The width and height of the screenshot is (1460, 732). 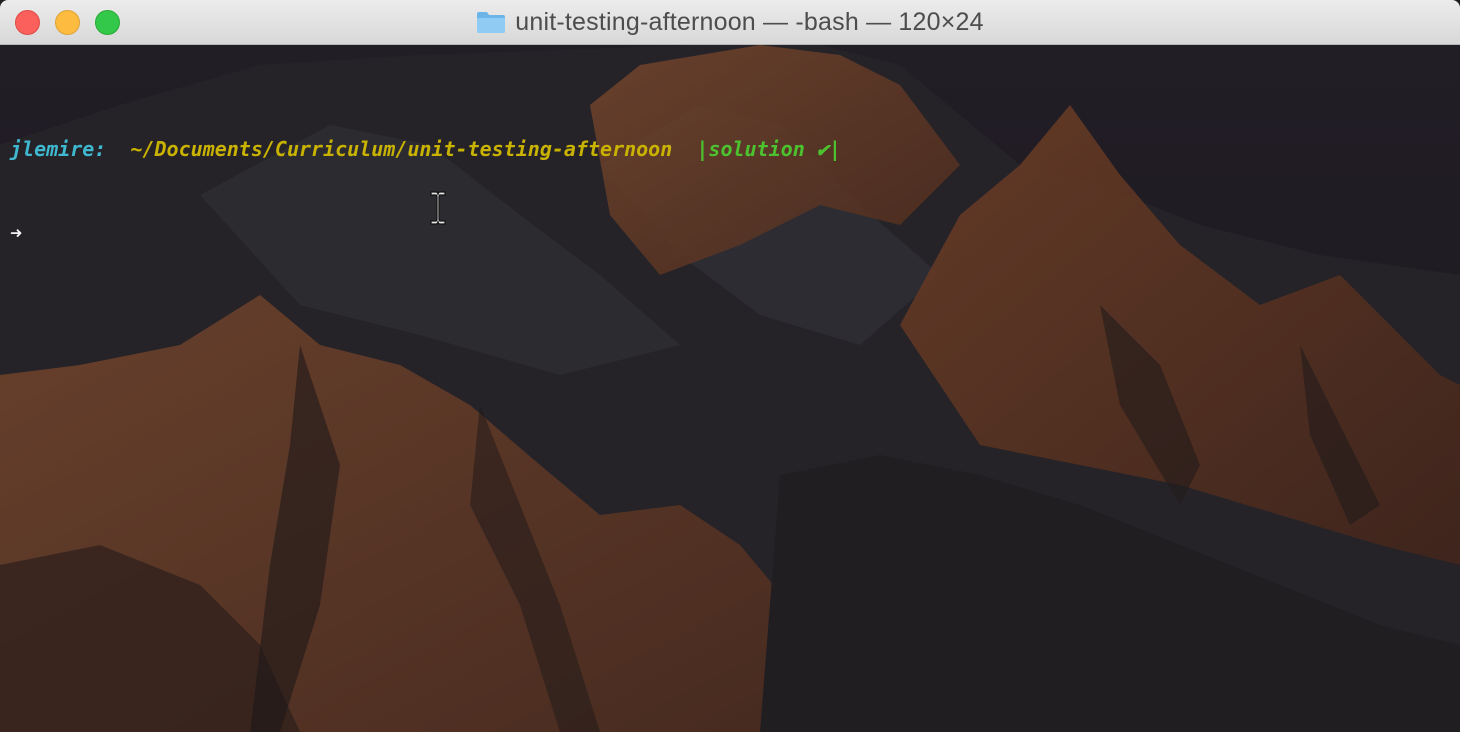 I want to click on folder-icon, so click(x=491, y=22).